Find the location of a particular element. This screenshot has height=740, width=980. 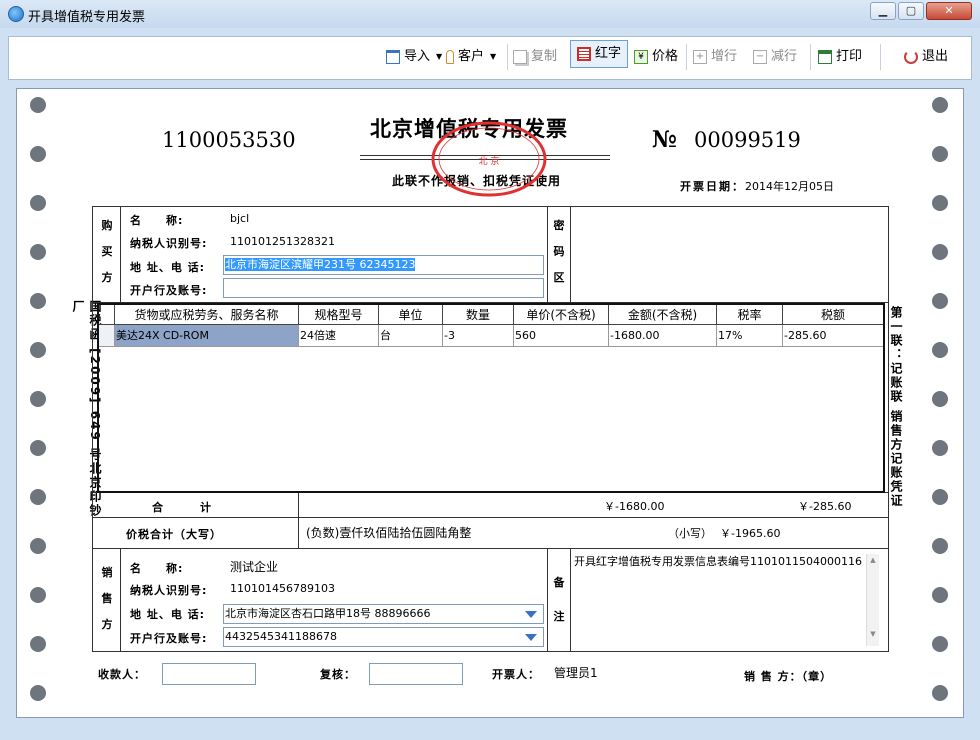

red-letter-button: 红字 is located at coordinates (599, 54).